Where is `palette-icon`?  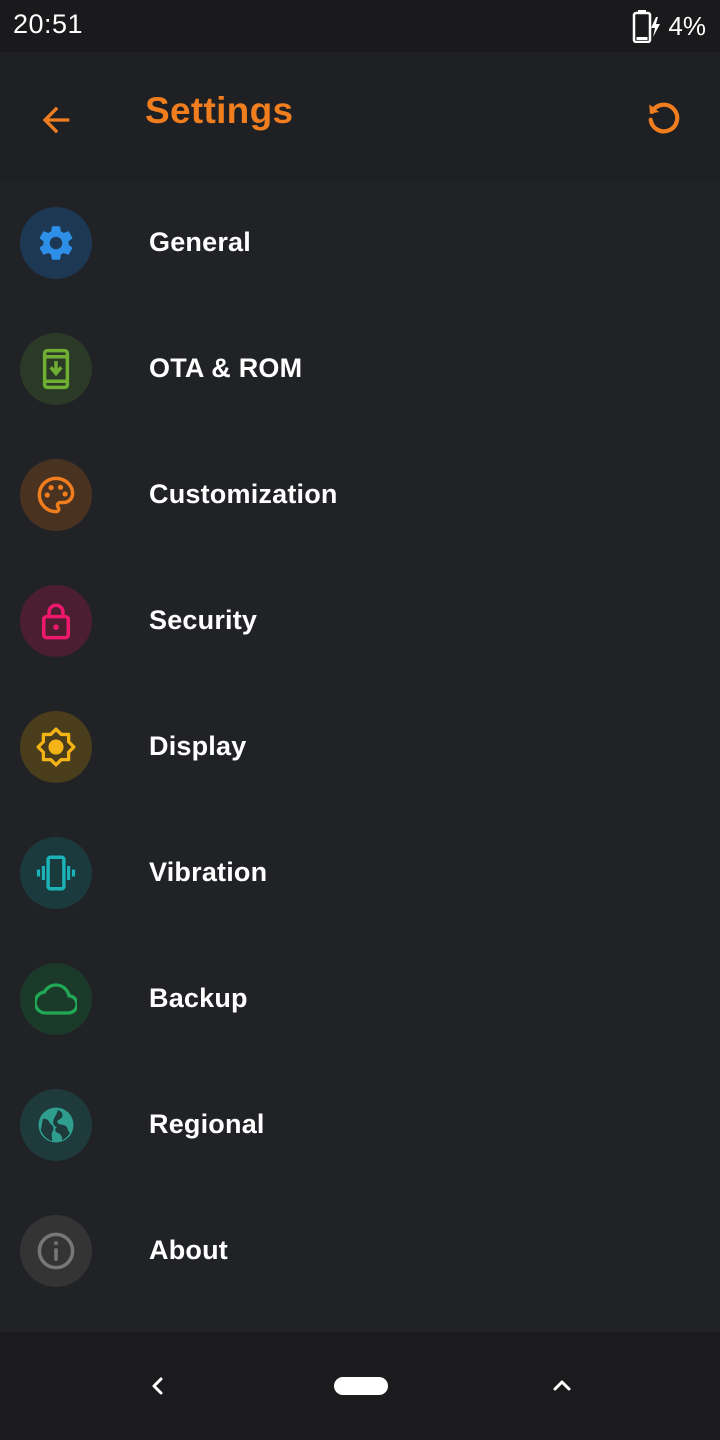
palette-icon is located at coordinates (56, 495).